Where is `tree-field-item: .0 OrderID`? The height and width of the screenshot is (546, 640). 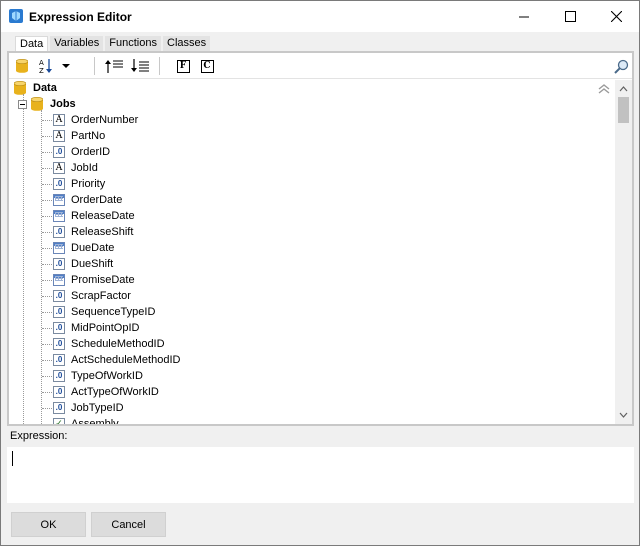
tree-field-item: .0 OrderID is located at coordinates (81, 152).